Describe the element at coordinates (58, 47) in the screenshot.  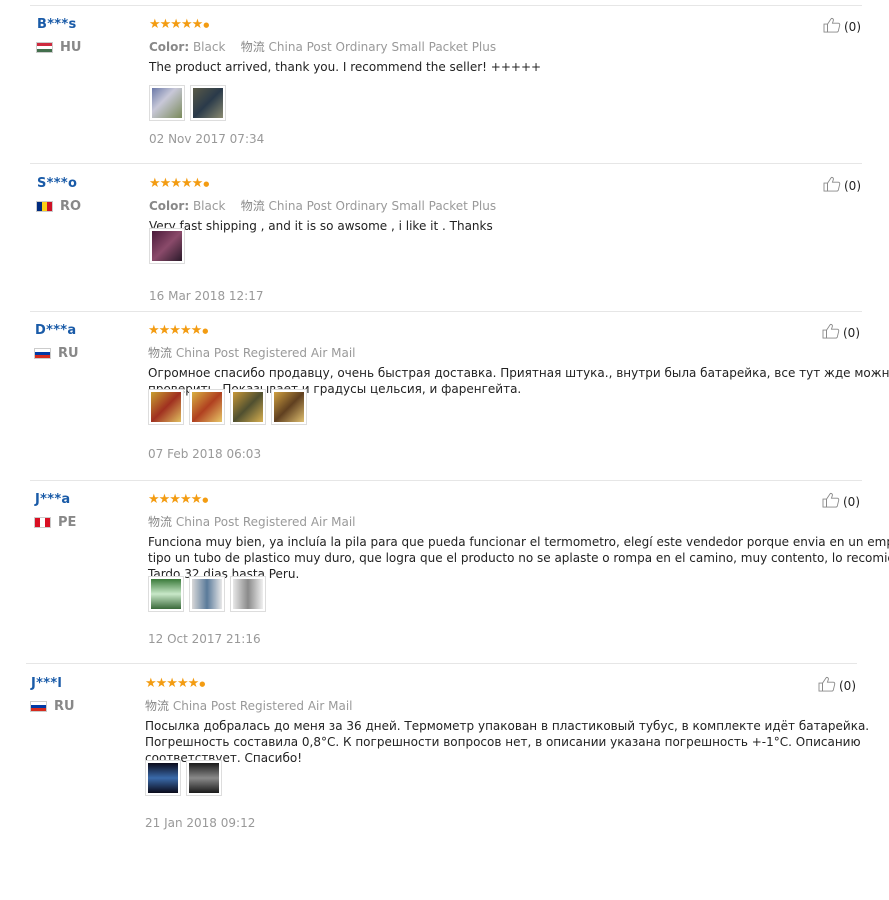
I see `reviewer-country: HU` at that location.